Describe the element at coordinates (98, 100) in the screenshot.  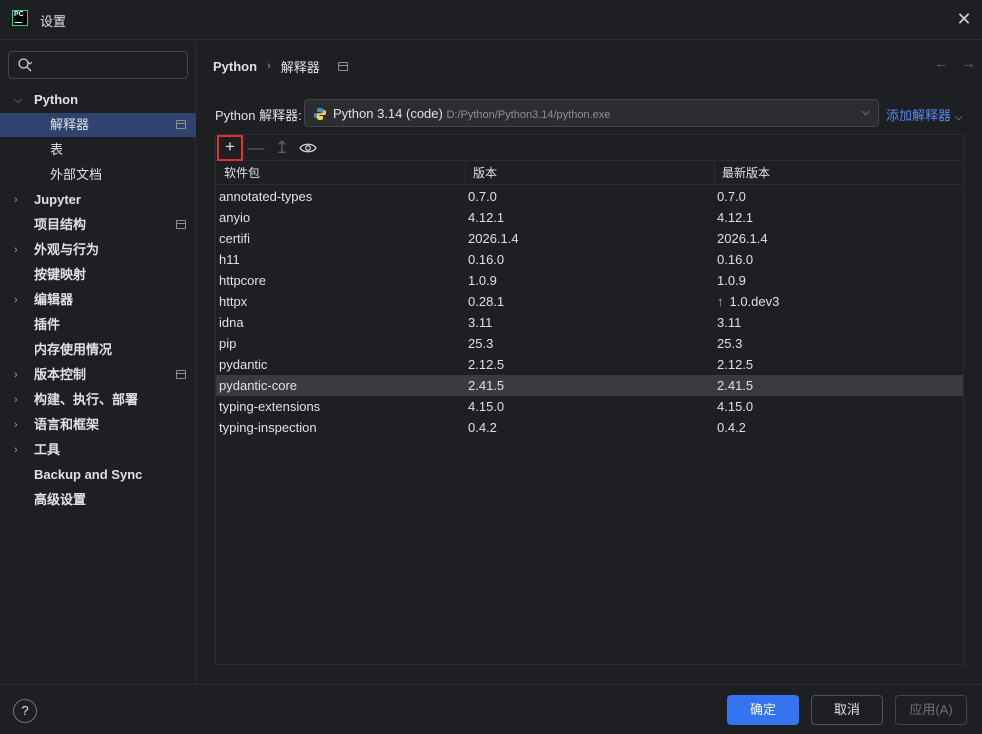
I see `sidebar-item-python: ⌵ Python` at that location.